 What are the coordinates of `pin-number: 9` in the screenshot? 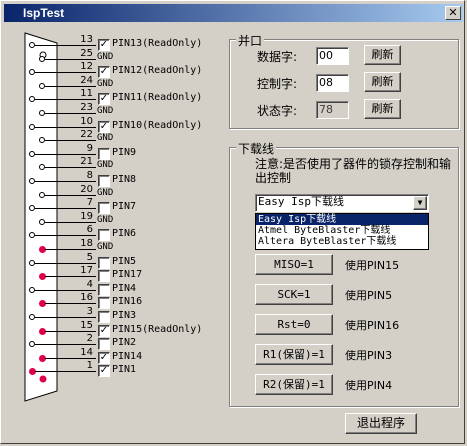 It's located at (89, 148).